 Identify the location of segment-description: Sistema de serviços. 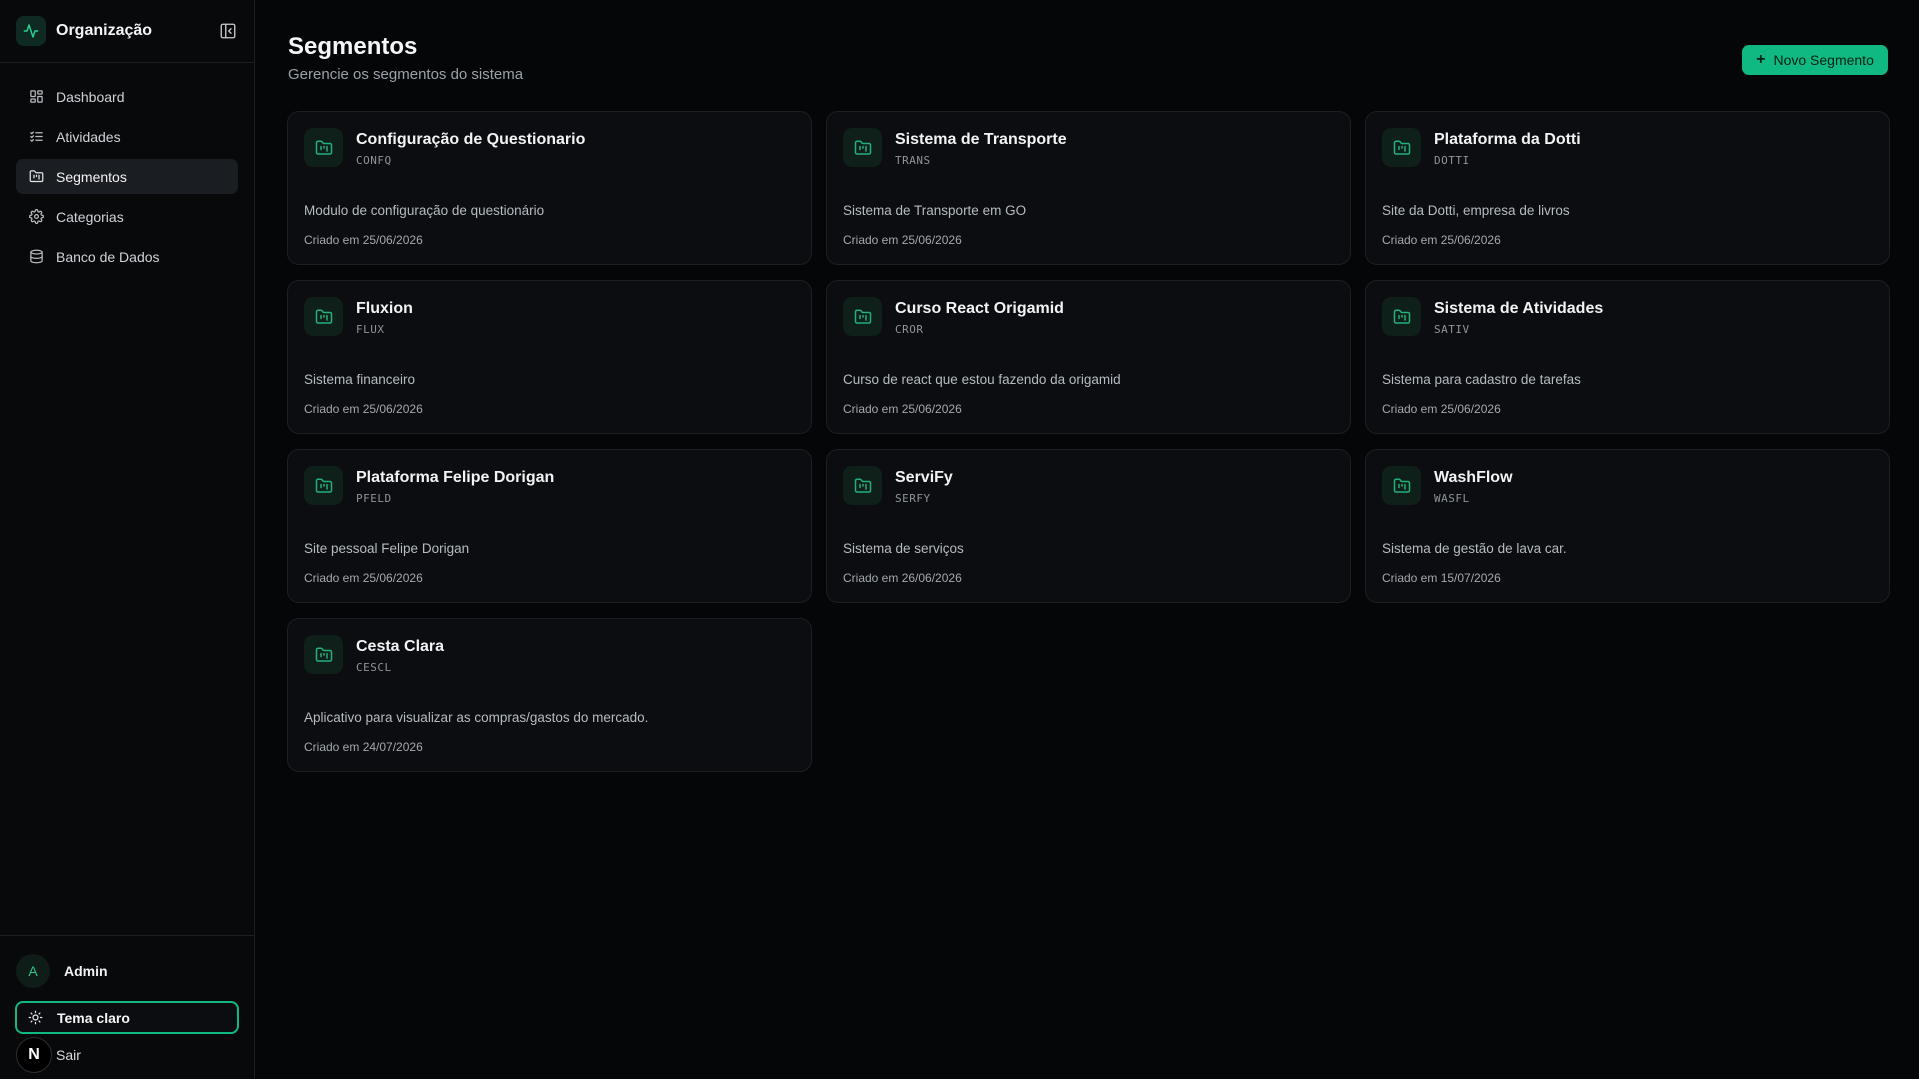
(903, 548).